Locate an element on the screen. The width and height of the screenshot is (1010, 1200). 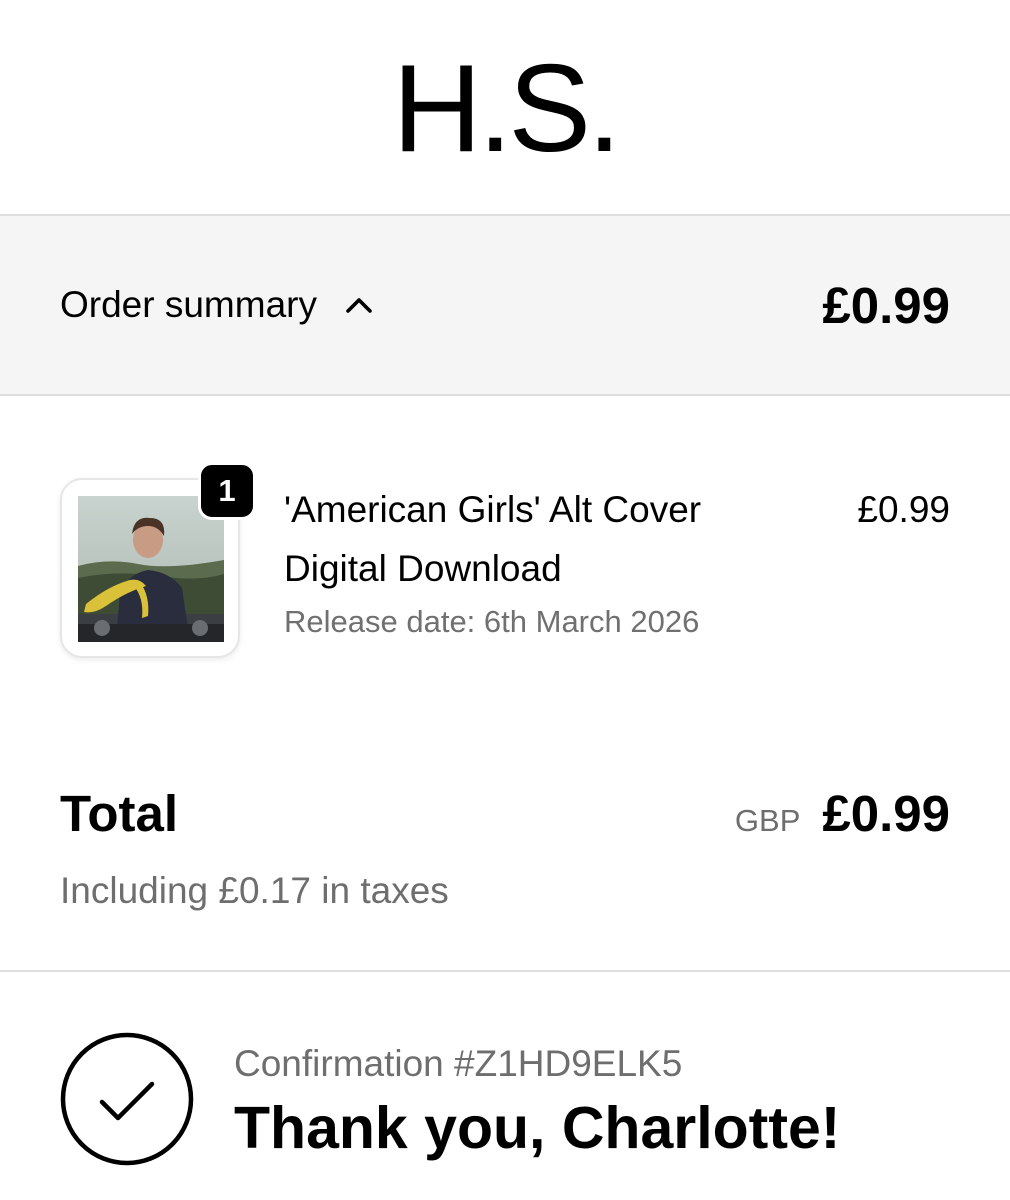
checkmark-circle-icon is located at coordinates (127, 1099).